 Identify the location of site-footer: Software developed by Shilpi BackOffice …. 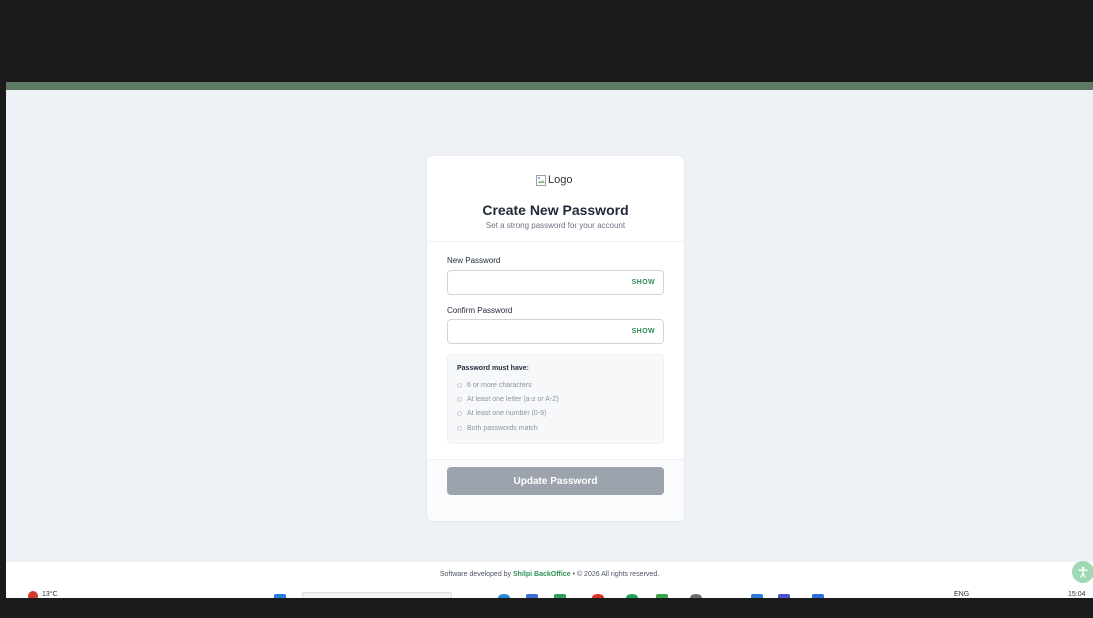
(549, 574).